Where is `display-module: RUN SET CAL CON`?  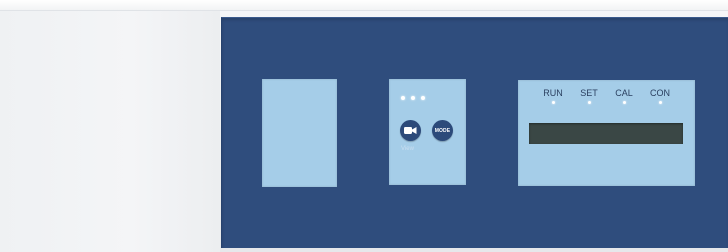
display-module: RUN SET CAL CON is located at coordinates (606, 133).